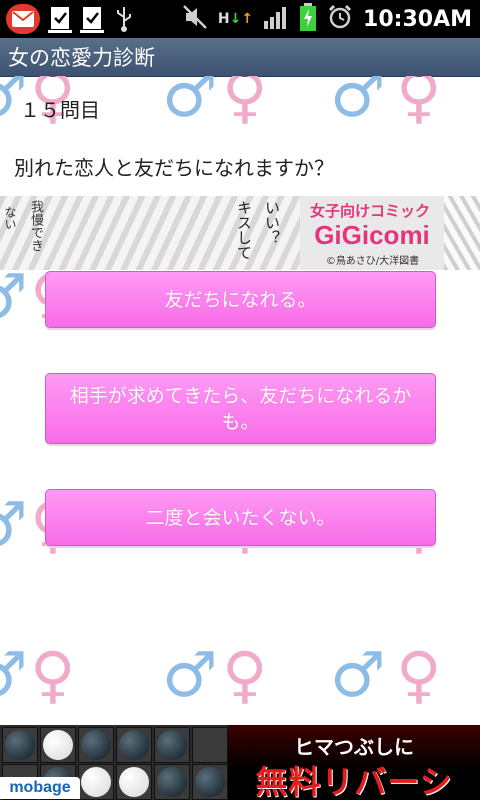 This screenshot has height=800, width=480. What do you see at coordinates (354, 762) in the screenshot?
I see `ad-text-panel: ヒマつぶしに 無料リバーシ` at bounding box center [354, 762].